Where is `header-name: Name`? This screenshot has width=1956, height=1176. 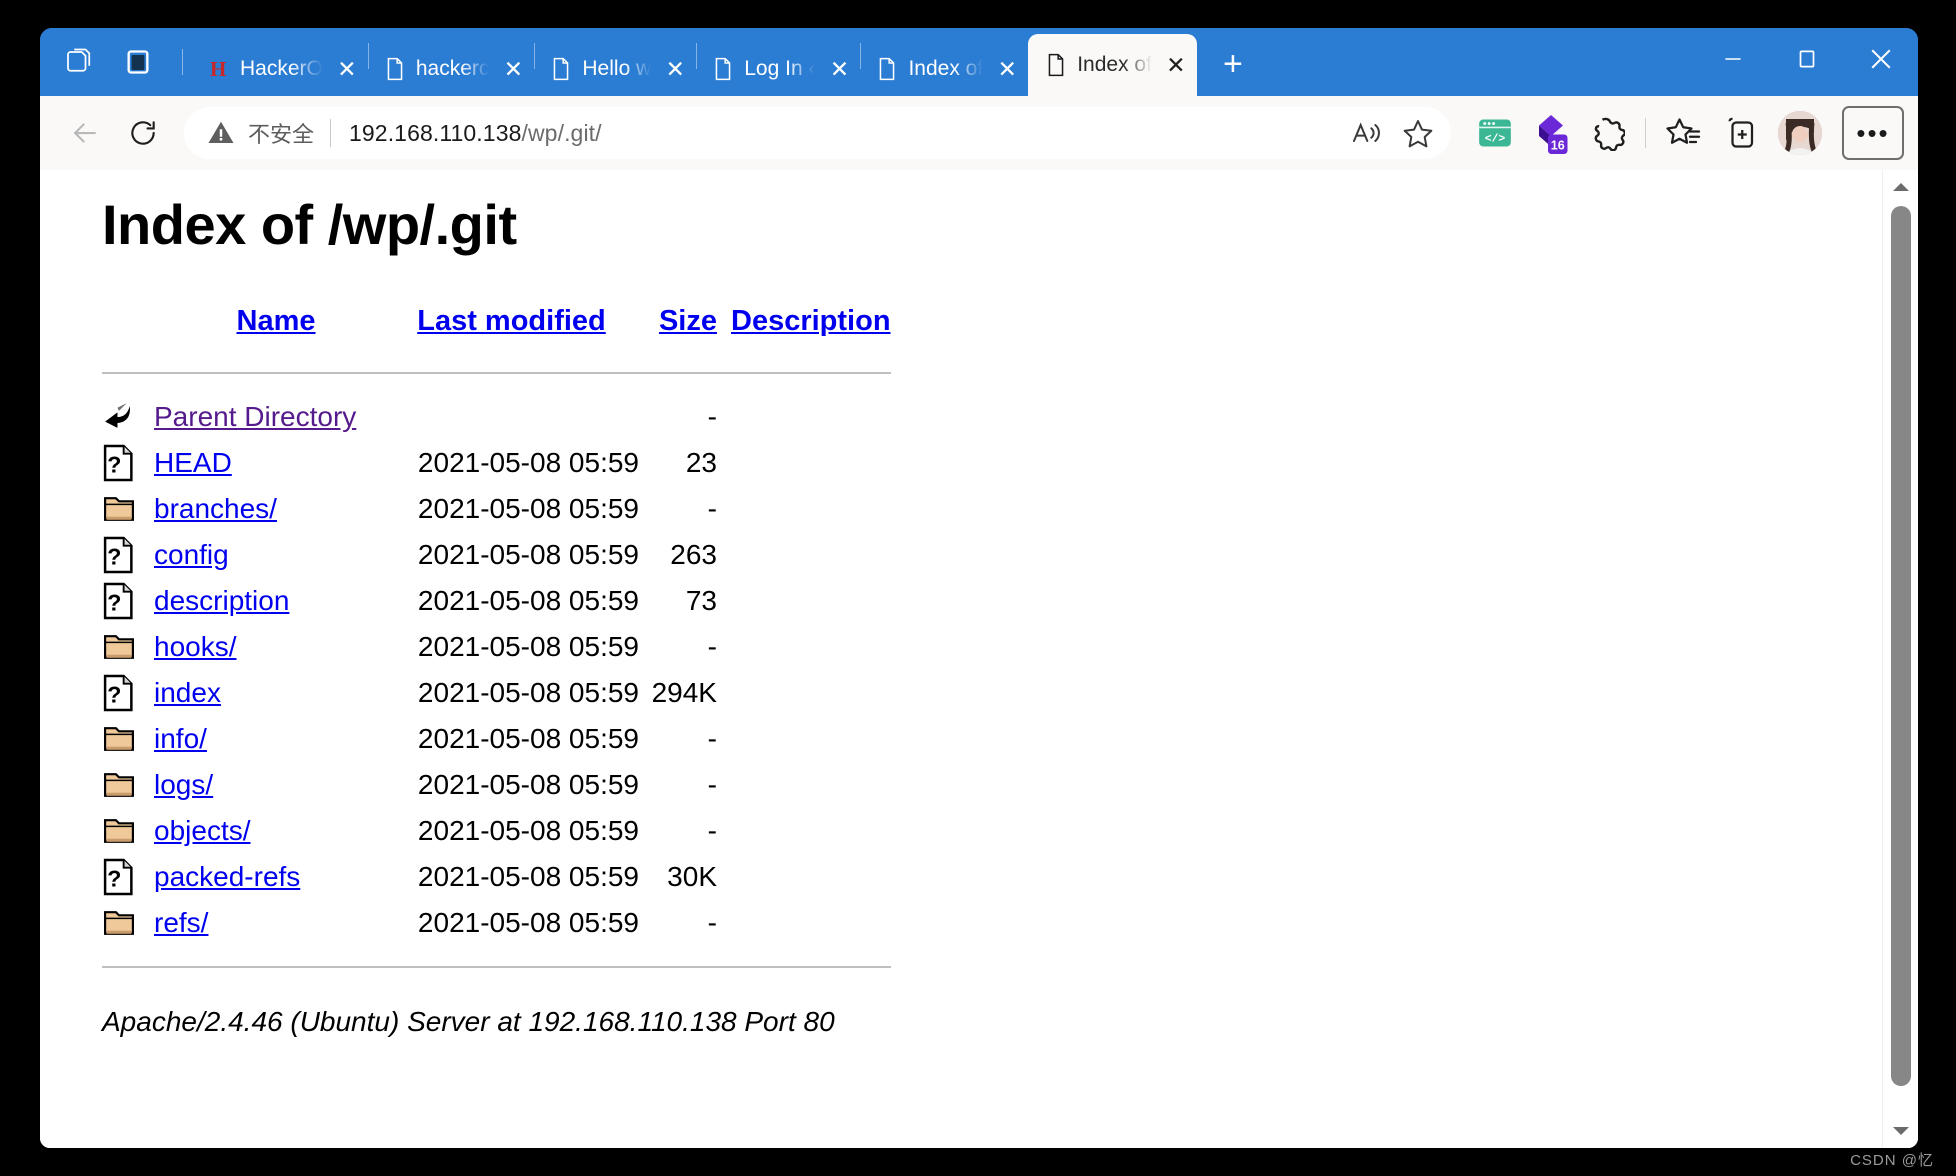
header-name: Name is located at coordinates (269, 328).